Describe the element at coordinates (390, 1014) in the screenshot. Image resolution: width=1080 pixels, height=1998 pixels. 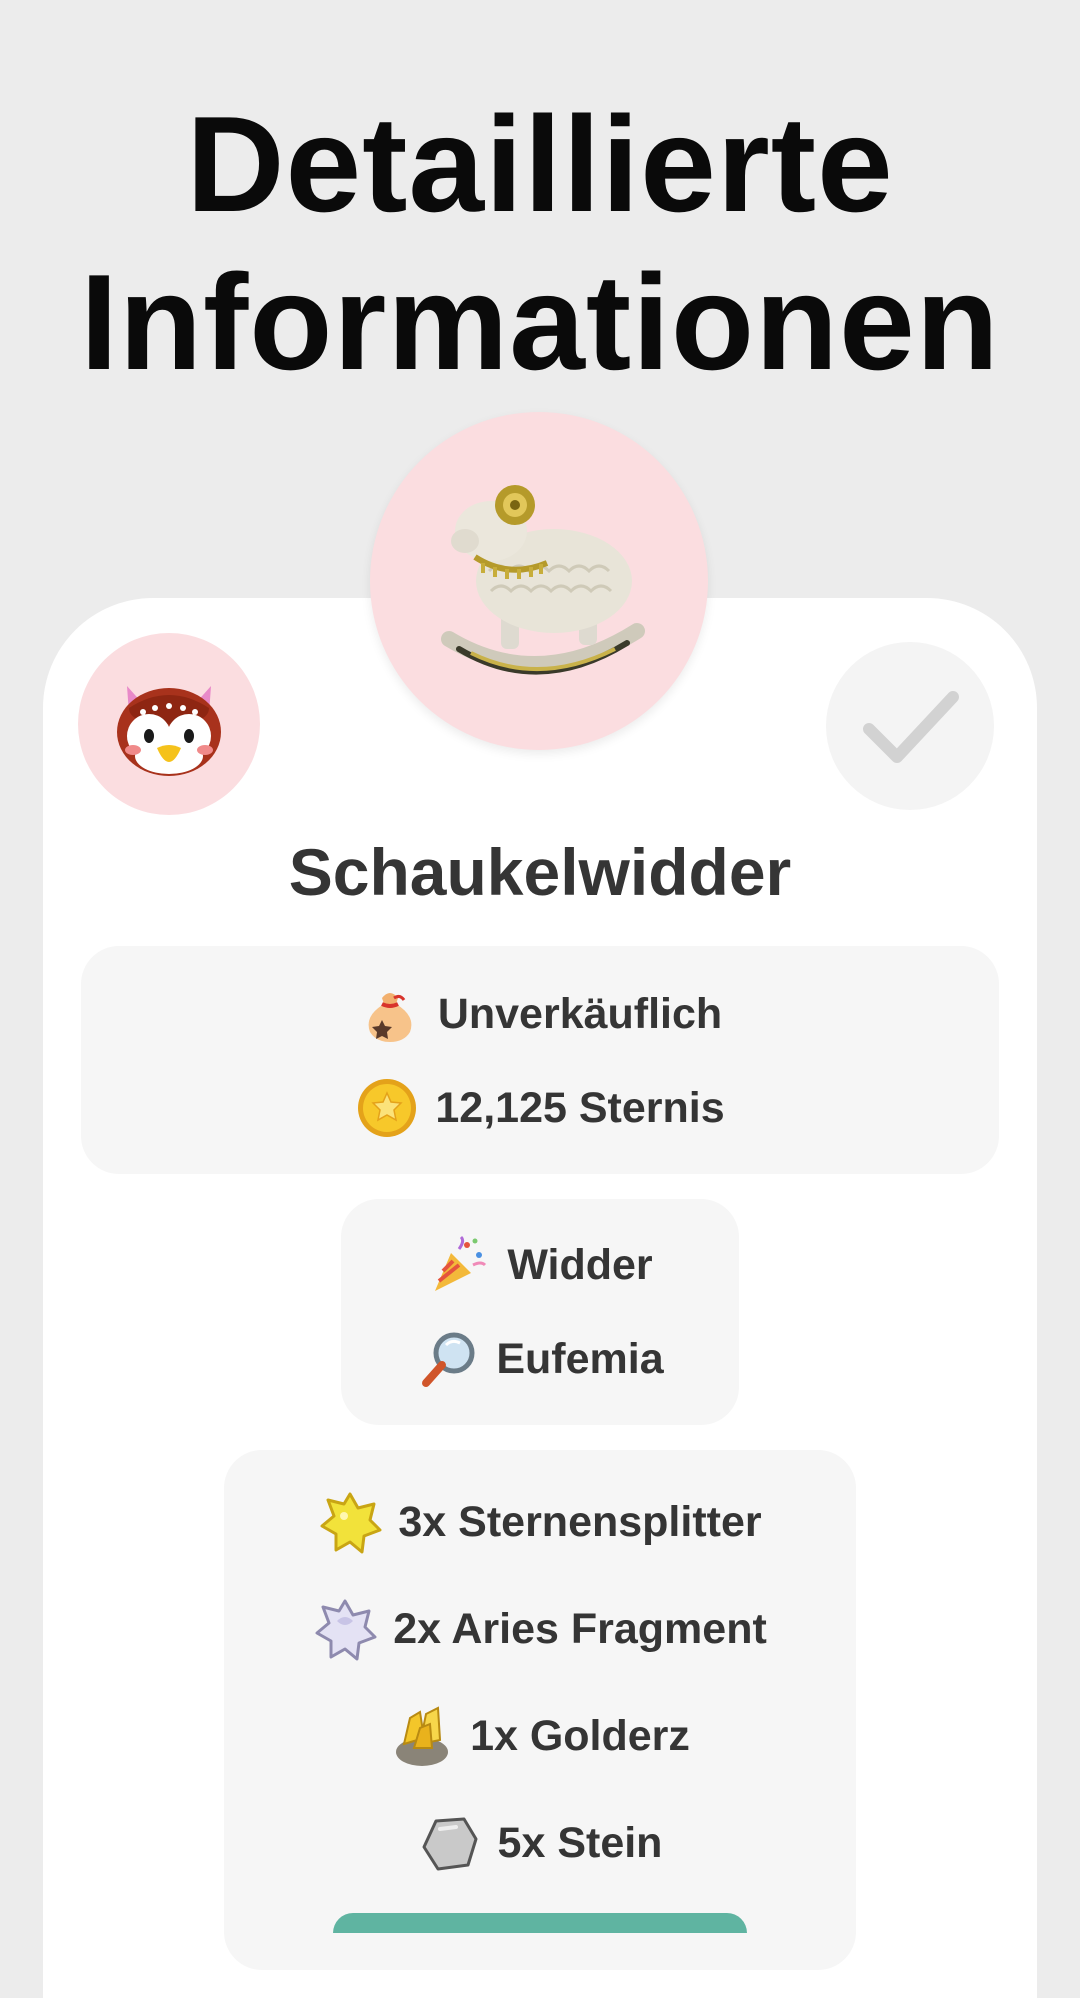
I see `money-bag-icon` at that location.